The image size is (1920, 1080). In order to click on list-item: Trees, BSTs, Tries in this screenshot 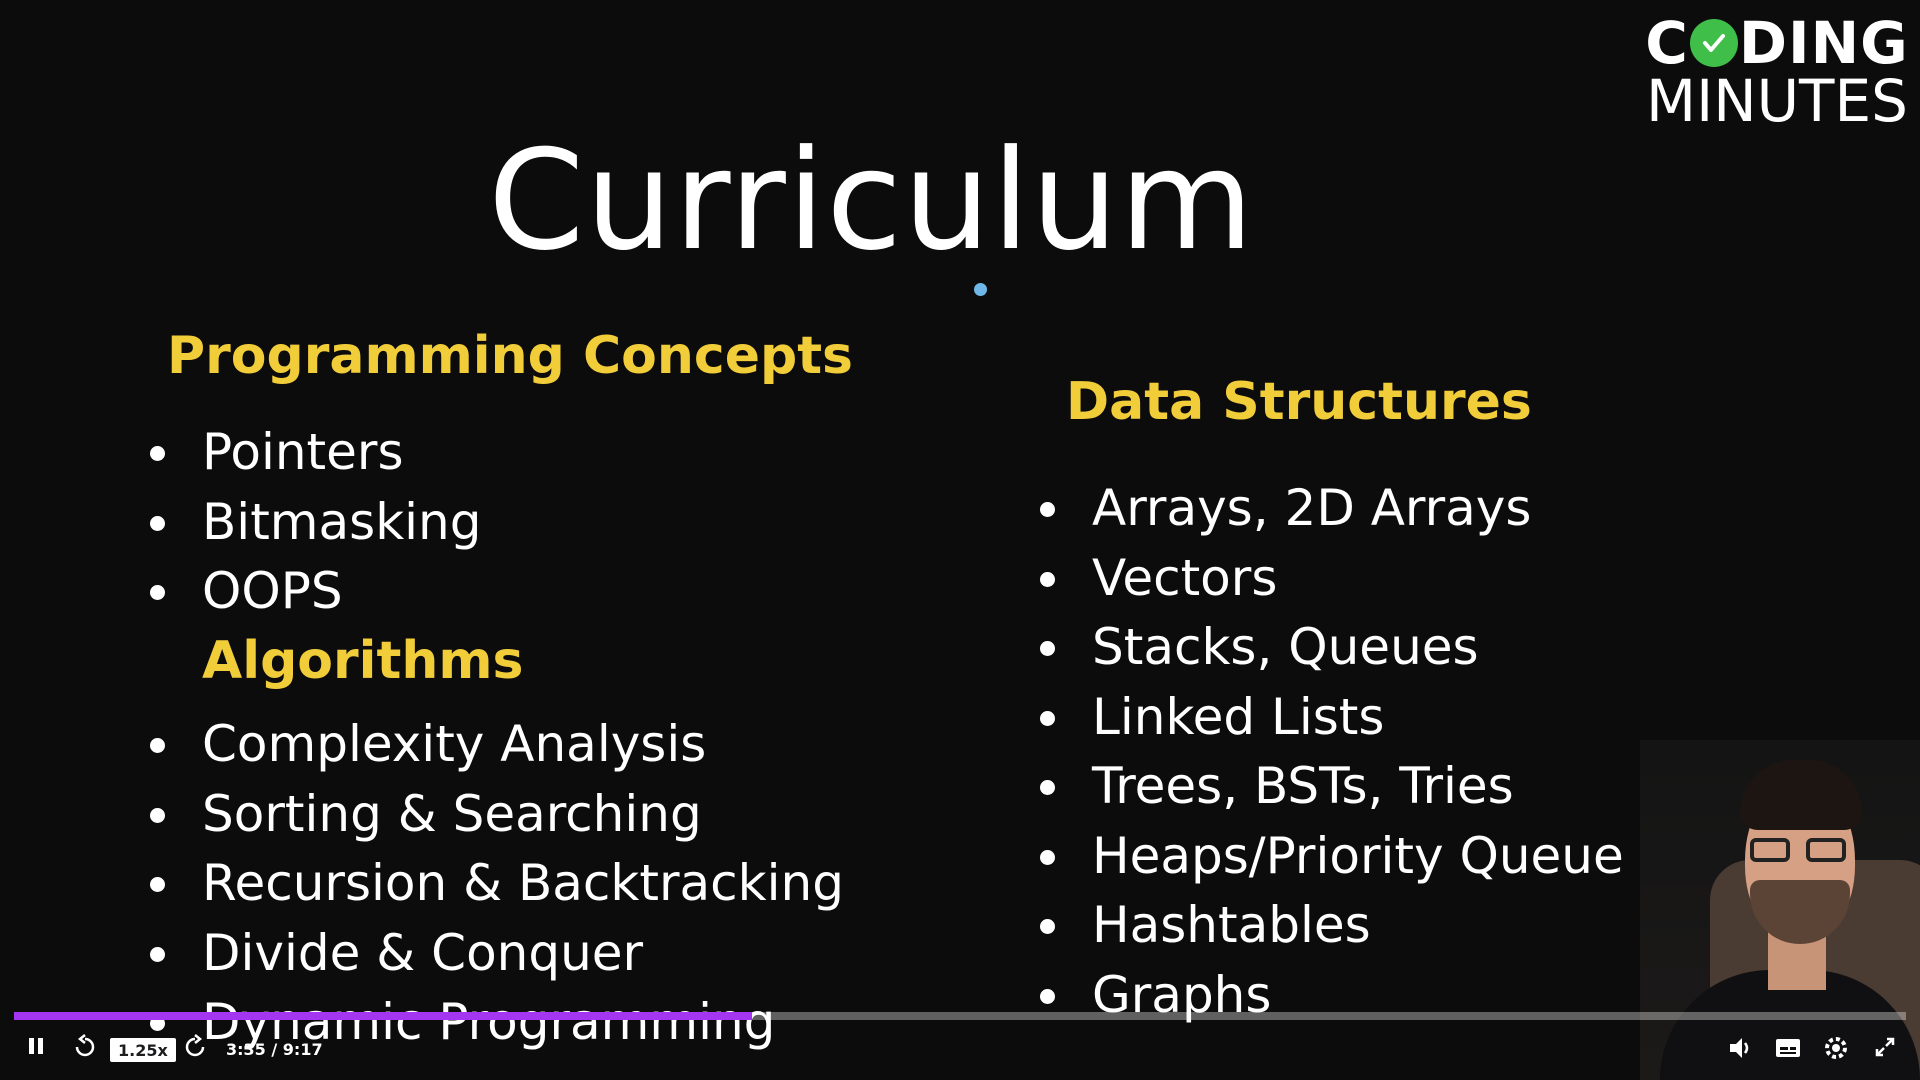, I will do `click(1332, 787)`.